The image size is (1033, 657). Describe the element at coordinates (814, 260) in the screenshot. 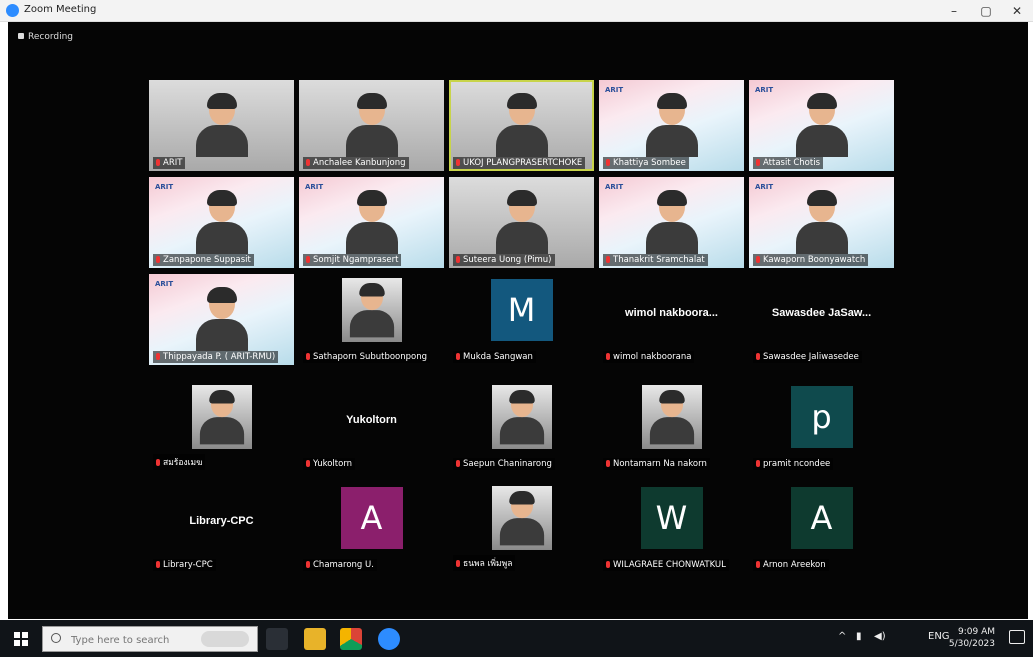

I see `participant-name: Kawaporn Boonyawatch` at that location.